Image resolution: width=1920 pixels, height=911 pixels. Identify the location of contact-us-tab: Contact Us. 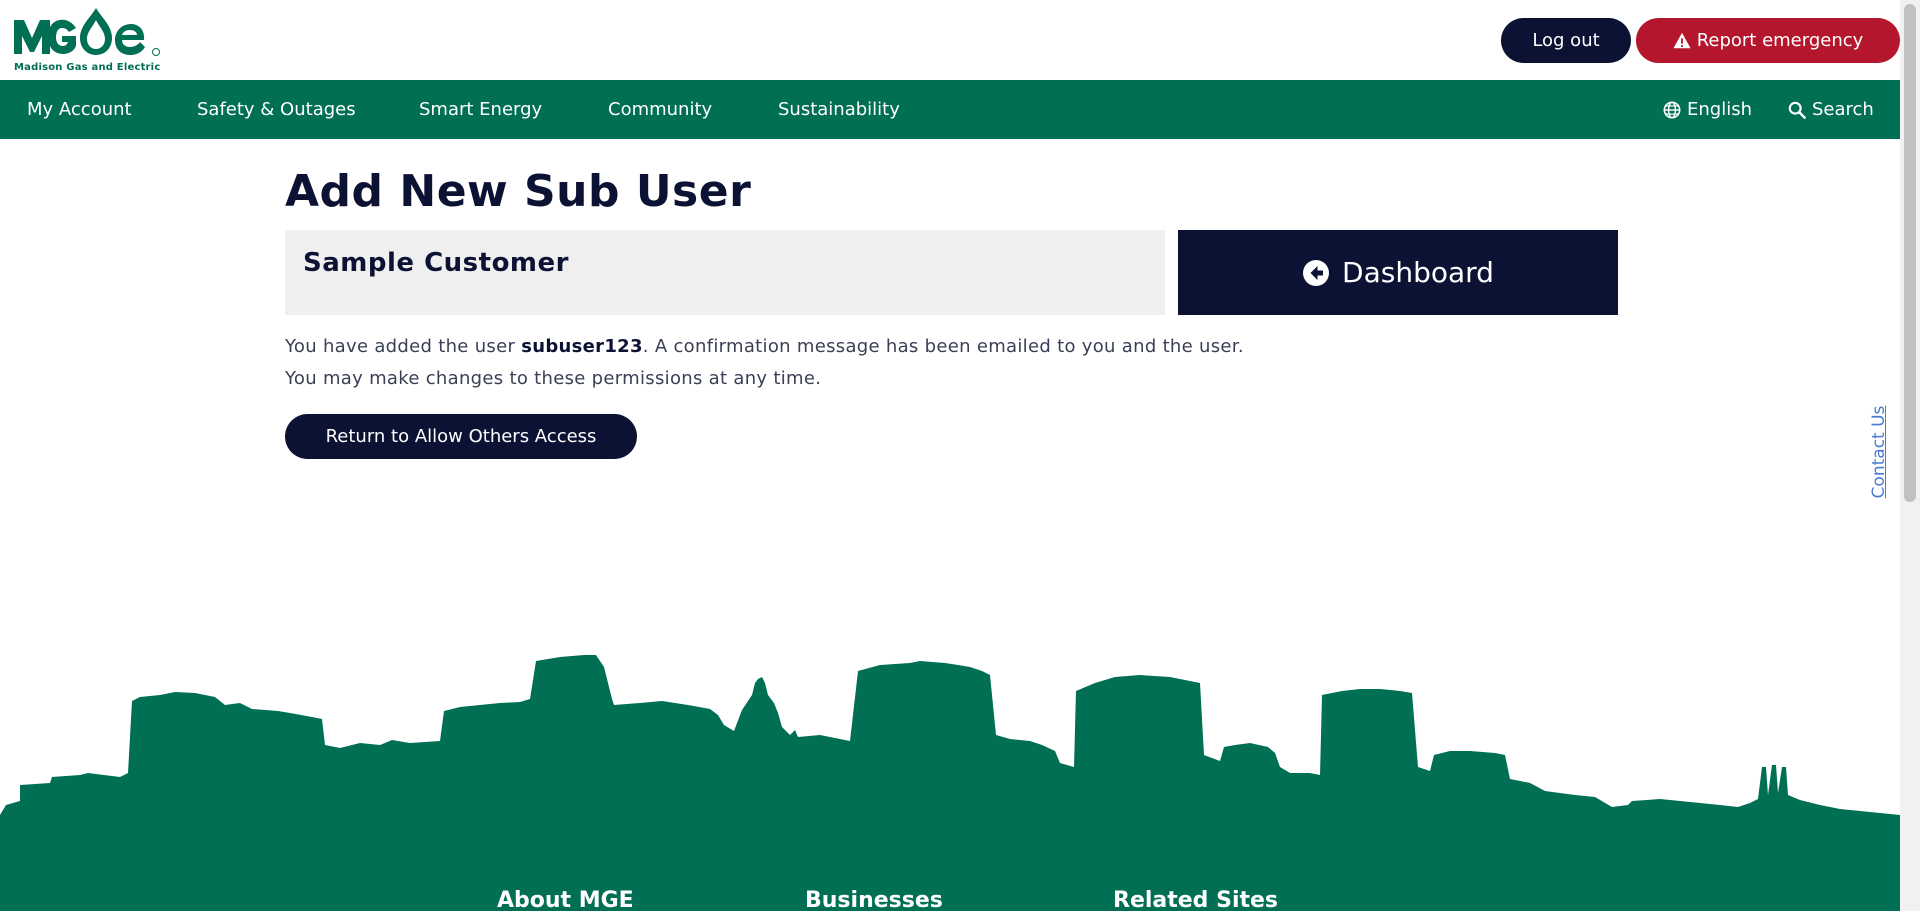
(1879, 455).